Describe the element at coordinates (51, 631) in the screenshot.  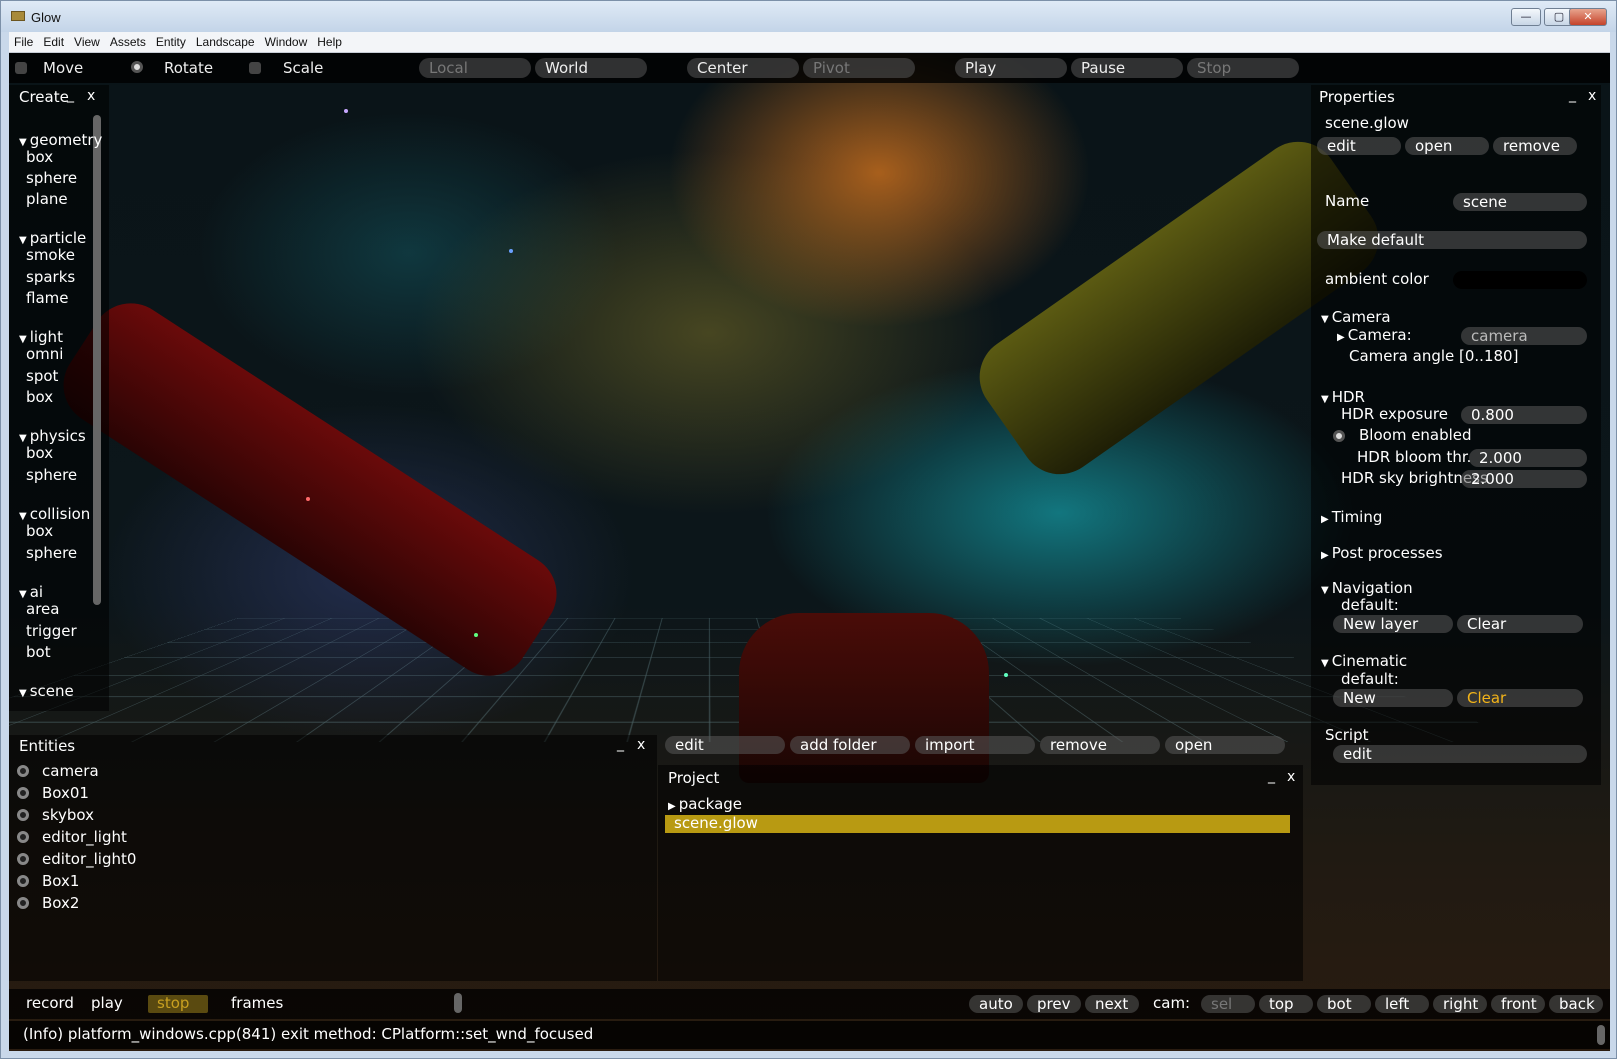
I see `create-ai-trigger: trigger` at that location.